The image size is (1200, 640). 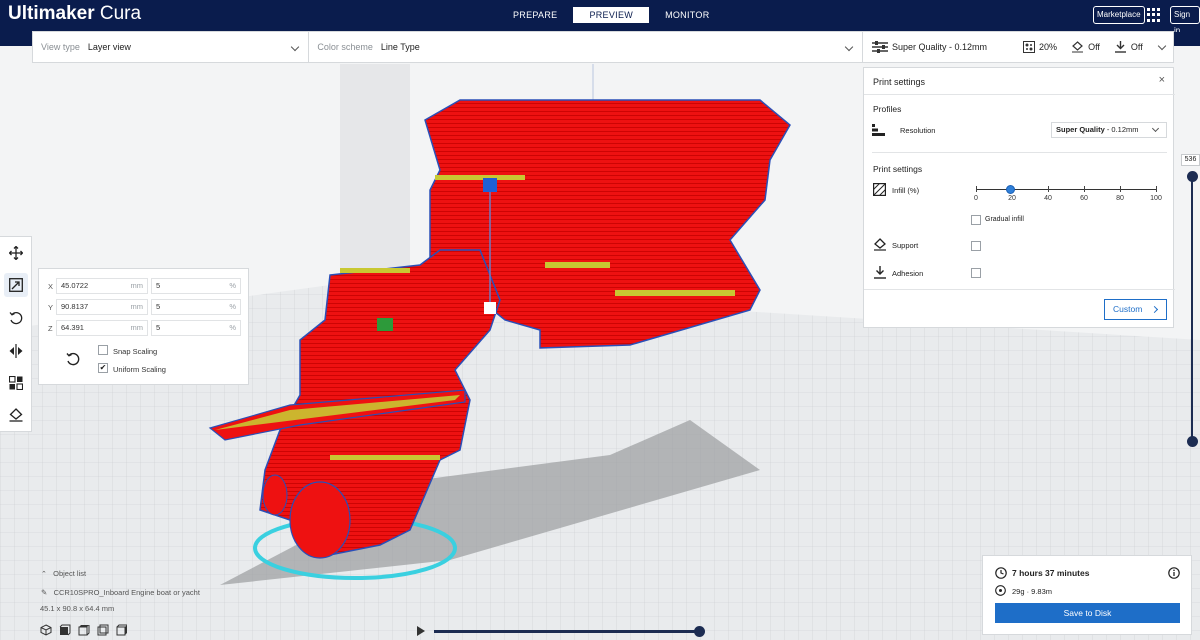 I want to click on info-icon, so click(x=1174, y=573).